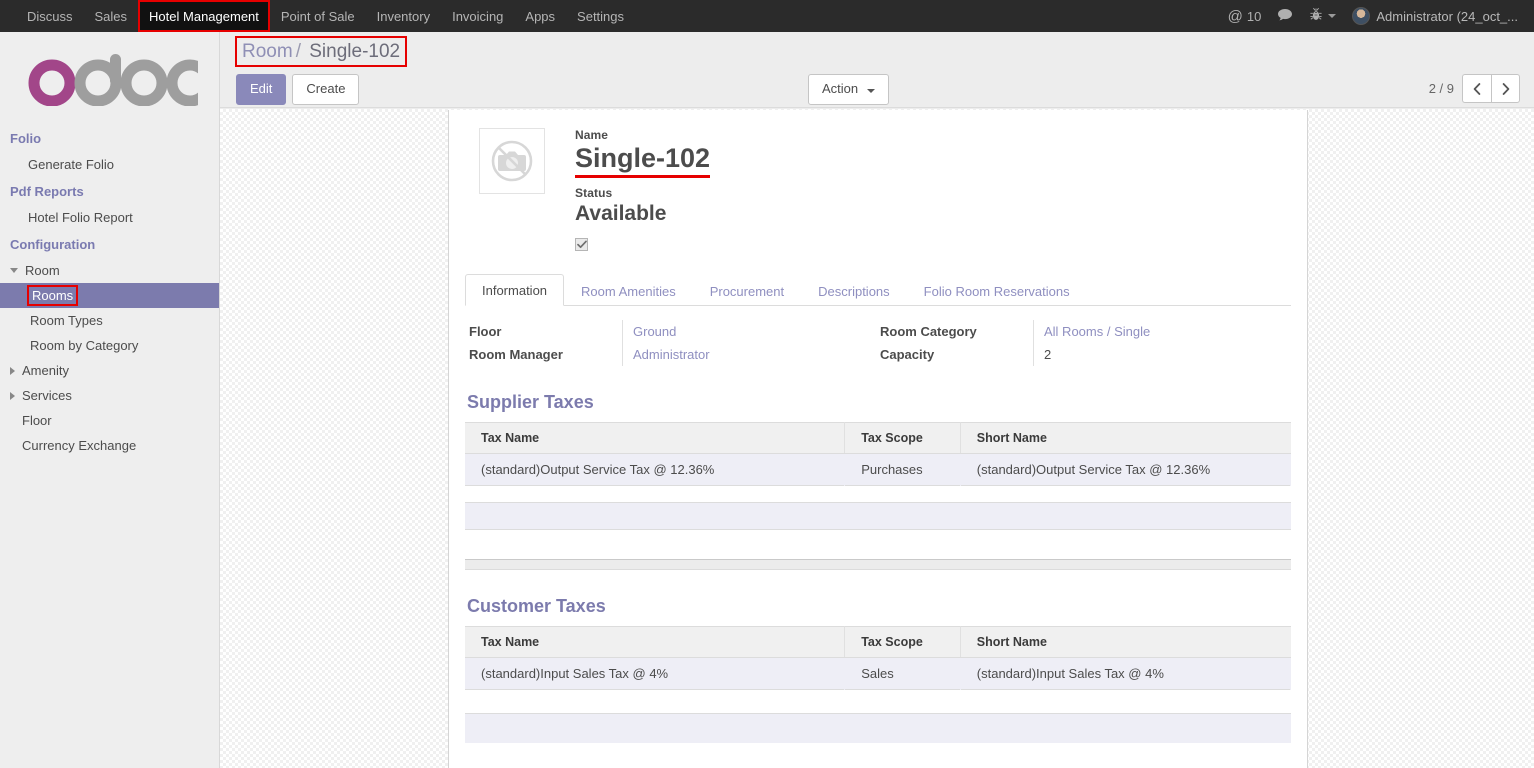  I want to click on name-value: Single-102, so click(643, 161).